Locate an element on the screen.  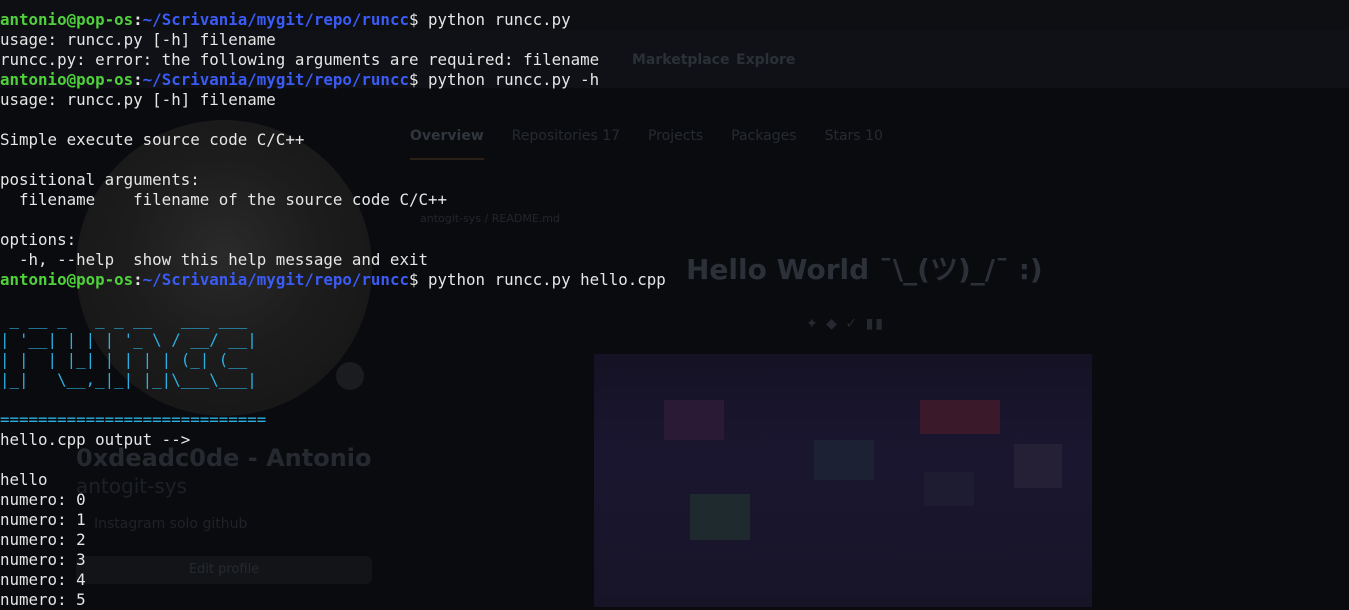
tab-packages: Packages is located at coordinates (764, 136).